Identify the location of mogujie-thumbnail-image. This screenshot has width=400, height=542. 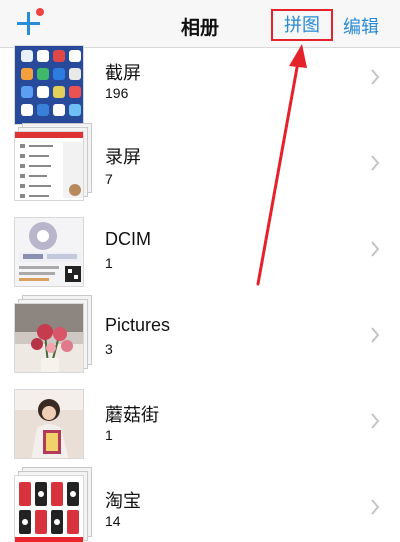
(49, 424).